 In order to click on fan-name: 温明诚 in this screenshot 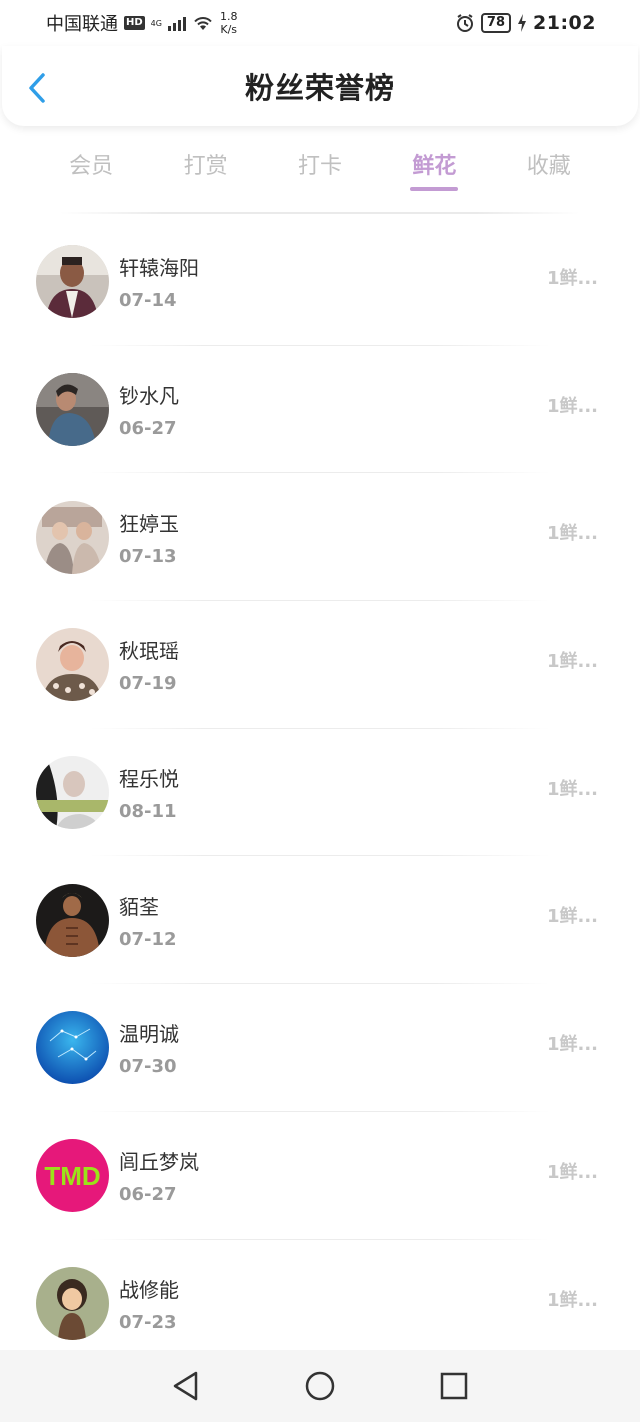, I will do `click(149, 1034)`.